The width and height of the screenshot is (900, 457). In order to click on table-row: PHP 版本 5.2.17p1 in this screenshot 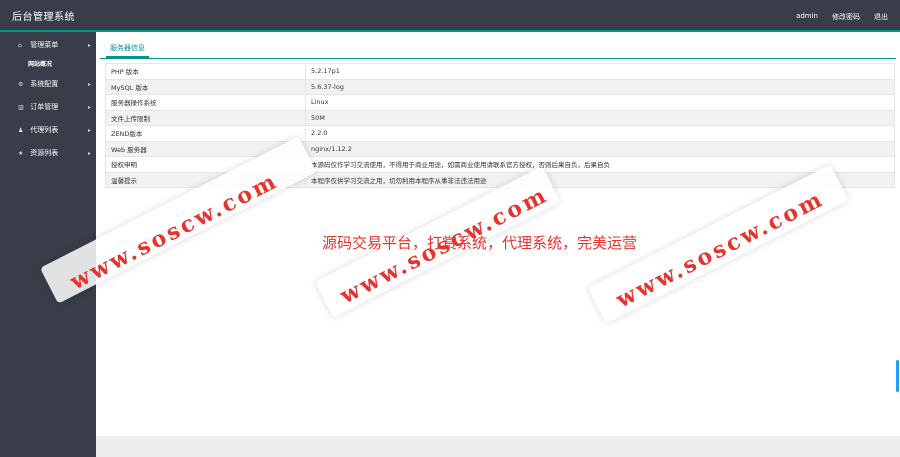, I will do `click(500, 71)`.